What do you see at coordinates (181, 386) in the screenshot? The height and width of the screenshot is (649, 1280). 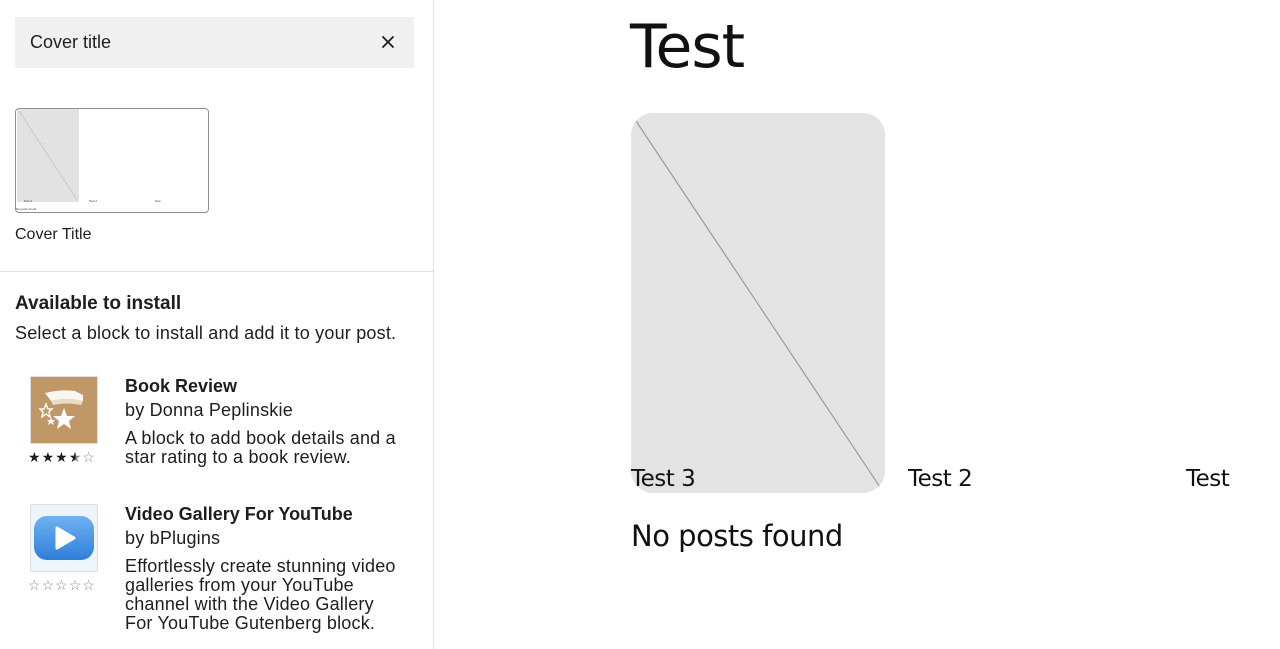 I see `plugin-name: Book Review` at bounding box center [181, 386].